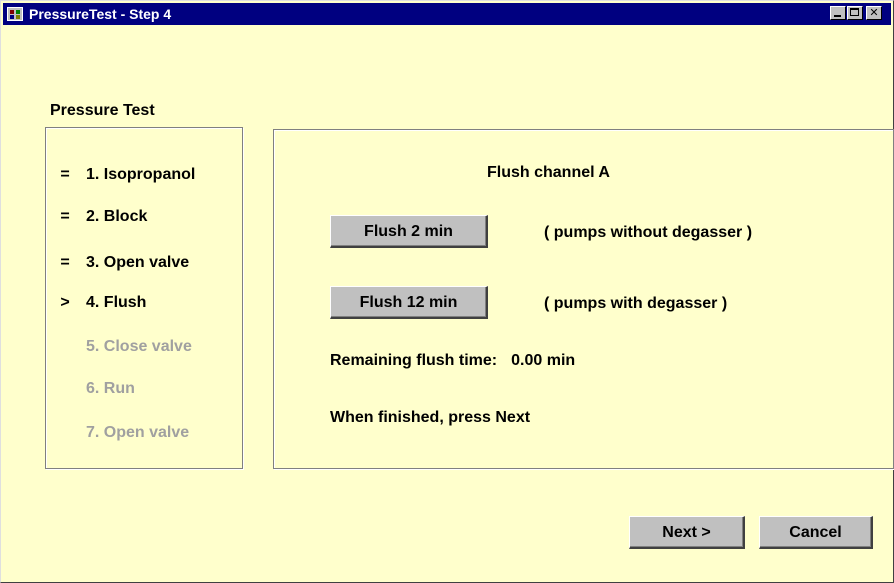 The width and height of the screenshot is (894, 583). Describe the element at coordinates (139, 346) in the screenshot. I see `step-label: 5. Close valve` at that location.